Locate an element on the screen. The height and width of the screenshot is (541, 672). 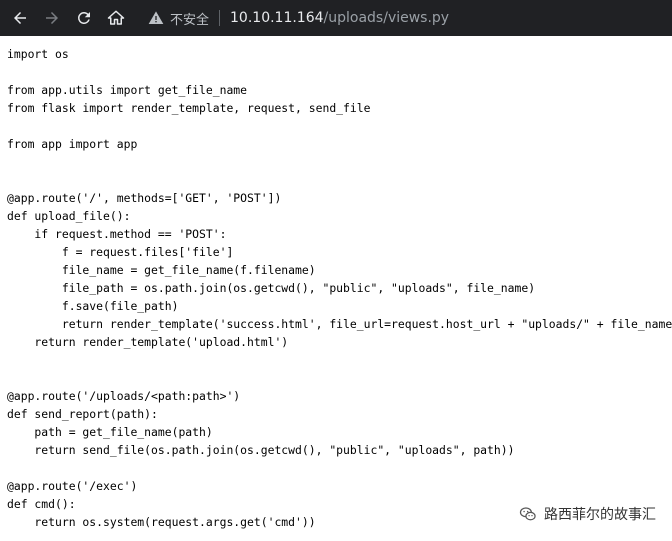
code-line: path = get_file_name(path) is located at coordinates (110, 432).